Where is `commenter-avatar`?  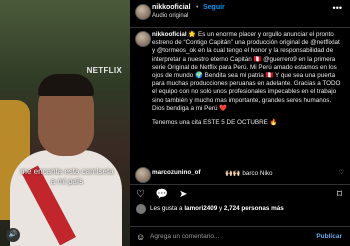
commenter-avatar is located at coordinates (143, 175).